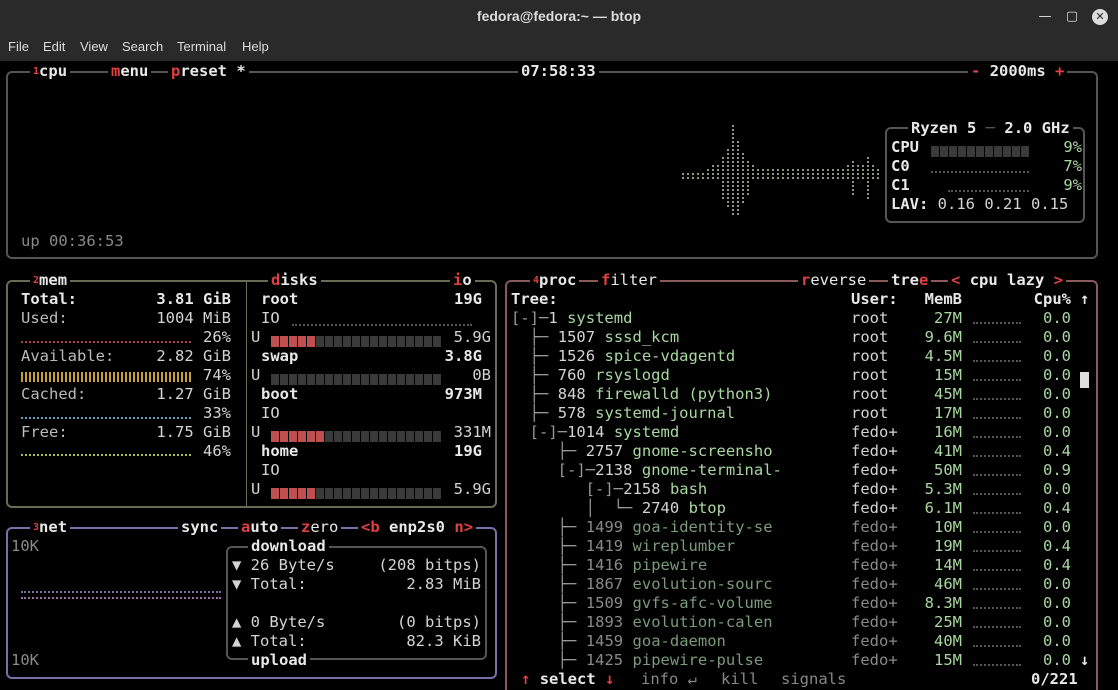 This screenshot has width=1118, height=690. Describe the element at coordinates (1007, 280) in the screenshot. I see `proc-sort-selector: < cpu lazy >` at that location.